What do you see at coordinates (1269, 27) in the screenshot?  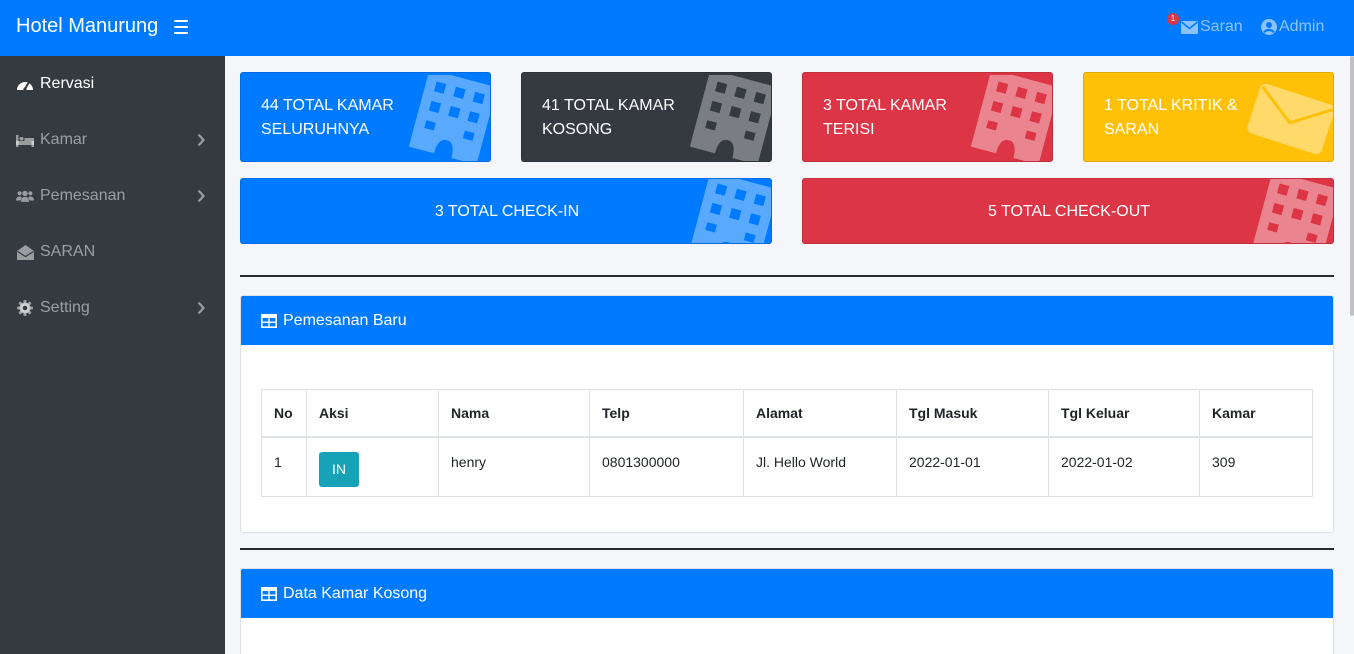 I see `user-circle-icon` at bounding box center [1269, 27].